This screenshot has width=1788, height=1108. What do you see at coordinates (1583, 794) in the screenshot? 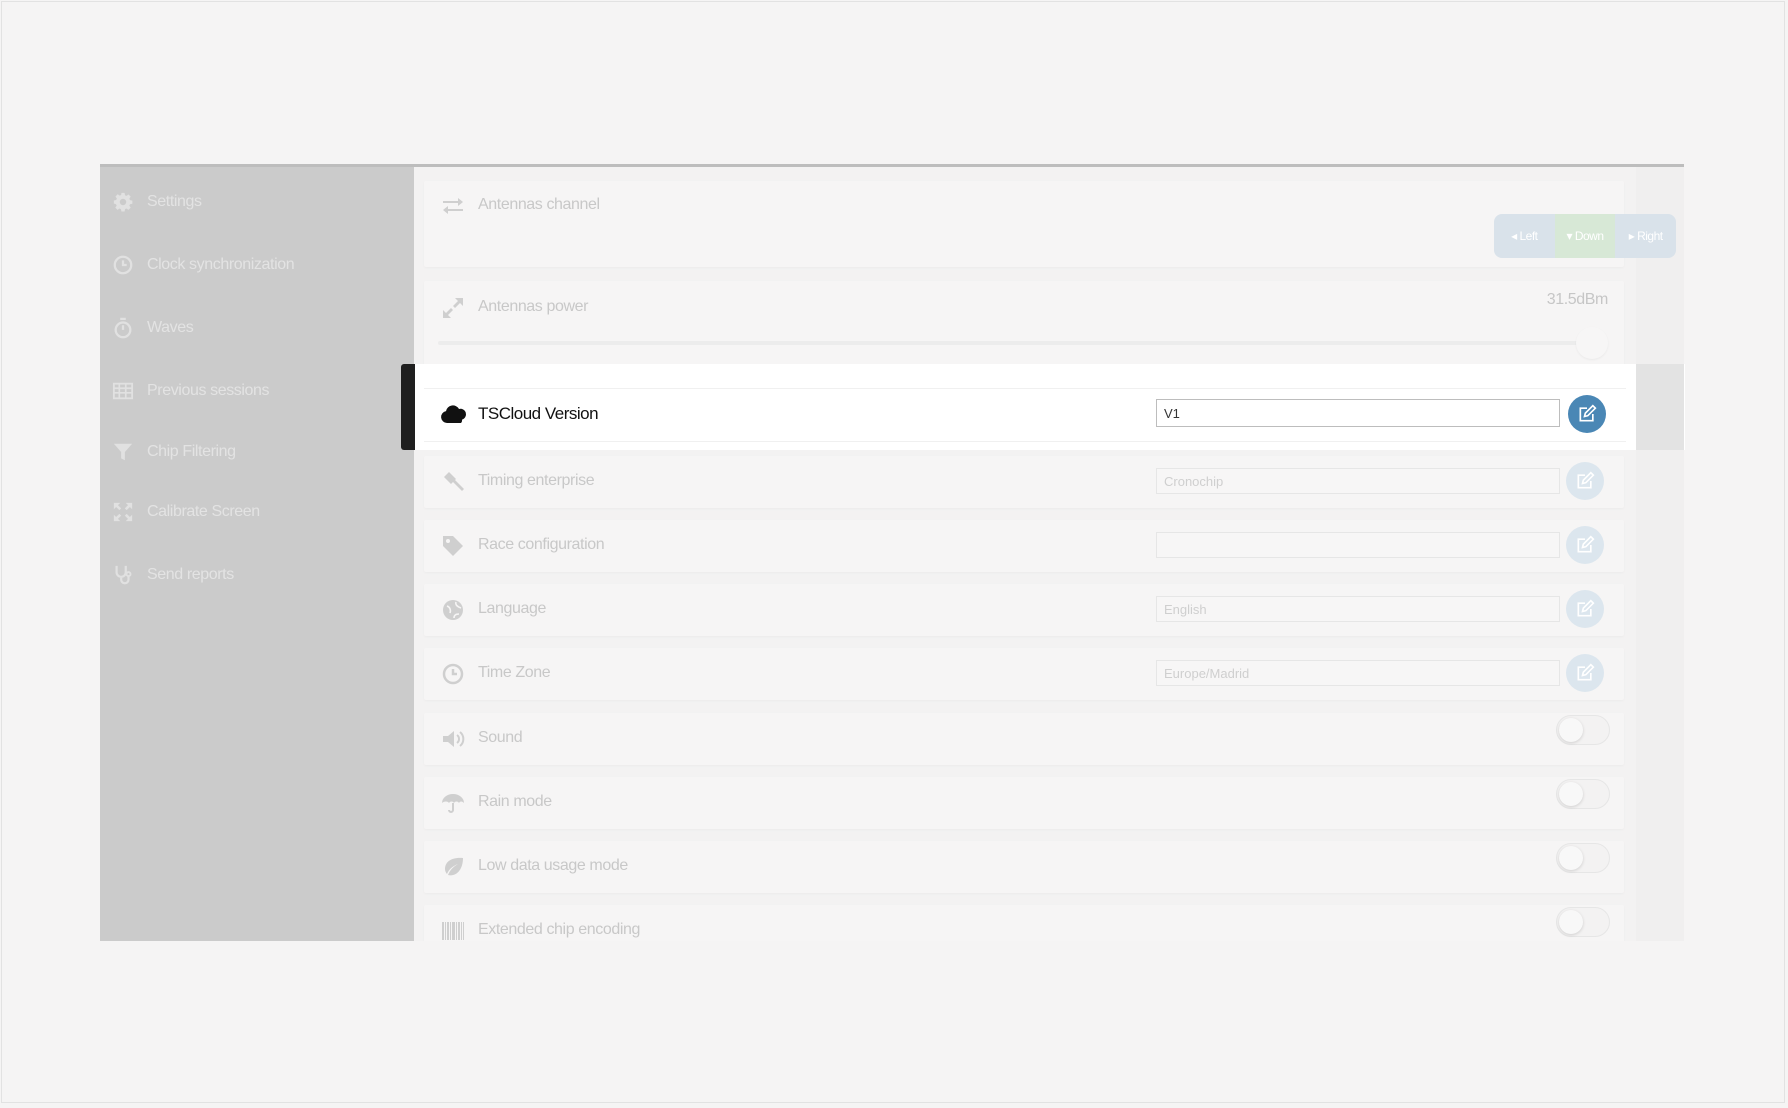
I see `rain-mode-toggle` at bounding box center [1583, 794].